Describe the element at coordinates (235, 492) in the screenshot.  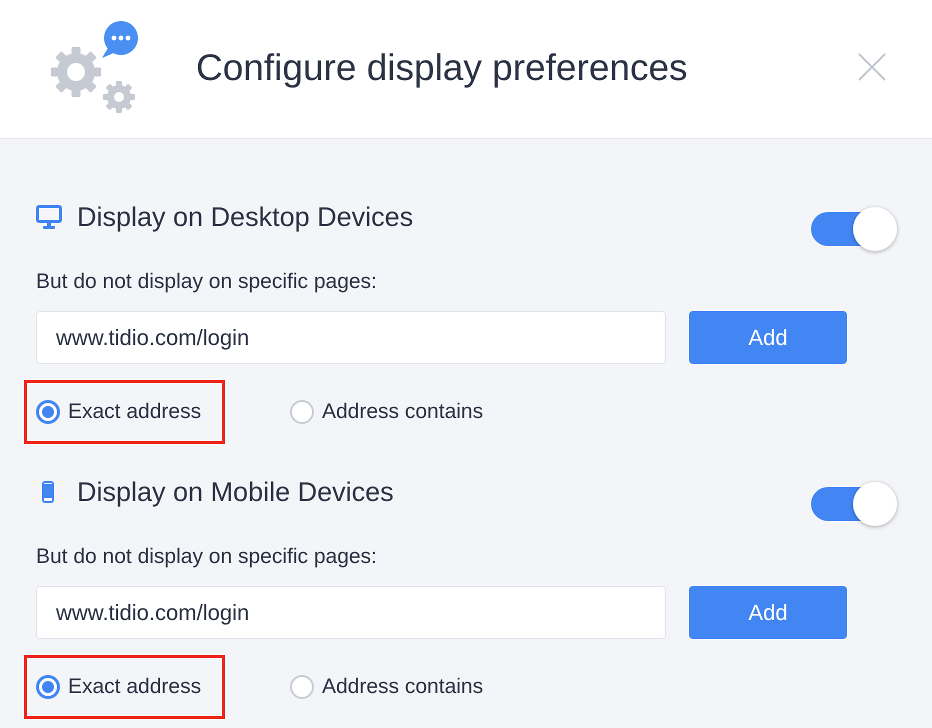
I see `section-title: Display on Mobile Devices` at that location.